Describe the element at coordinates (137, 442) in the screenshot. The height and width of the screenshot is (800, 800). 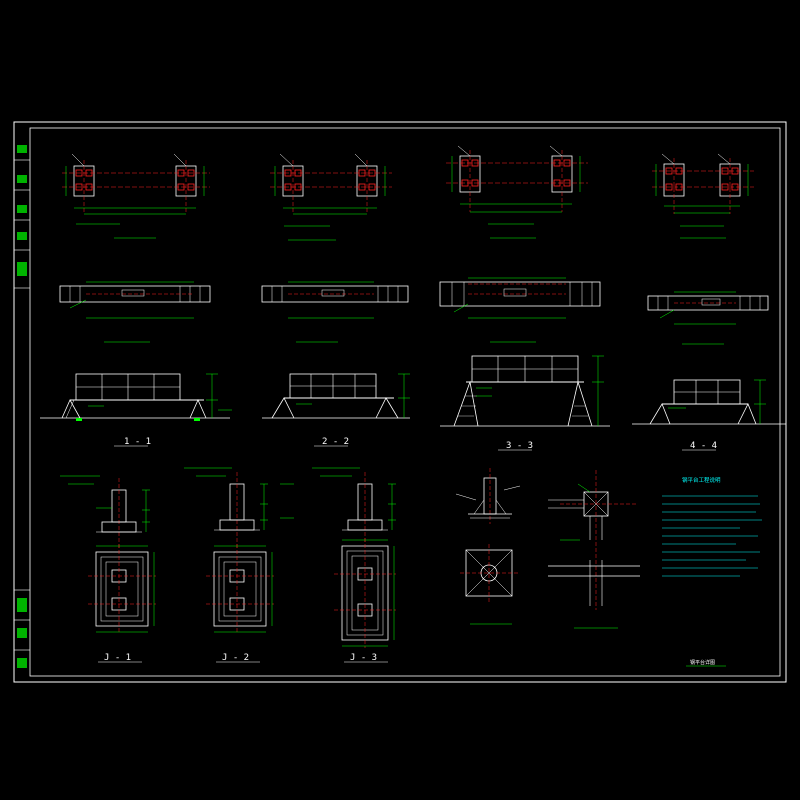
I see `section-label-1: 1 - 1` at that location.